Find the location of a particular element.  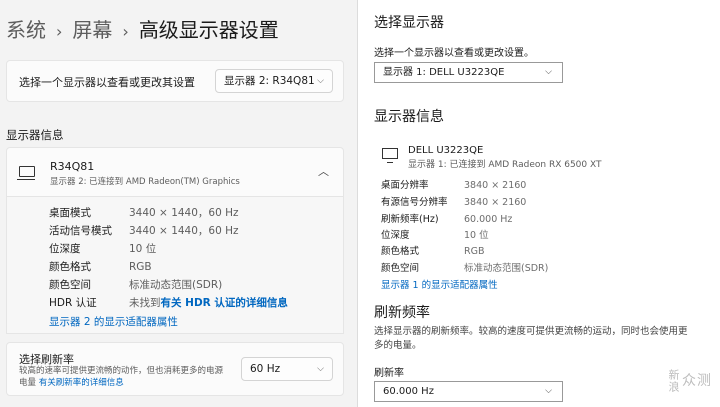

display-connection: 显示器 2: 已连接到 AMD Radeon(TM) Graphics is located at coordinates (145, 182).